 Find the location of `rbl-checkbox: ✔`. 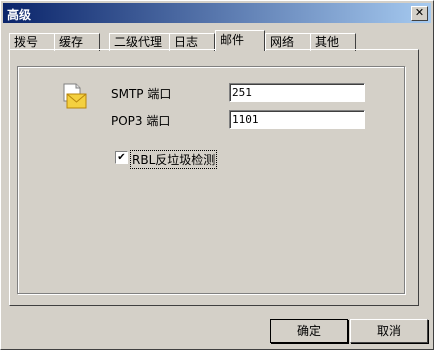

rbl-checkbox: ✔ is located at coordinates (121, 157).